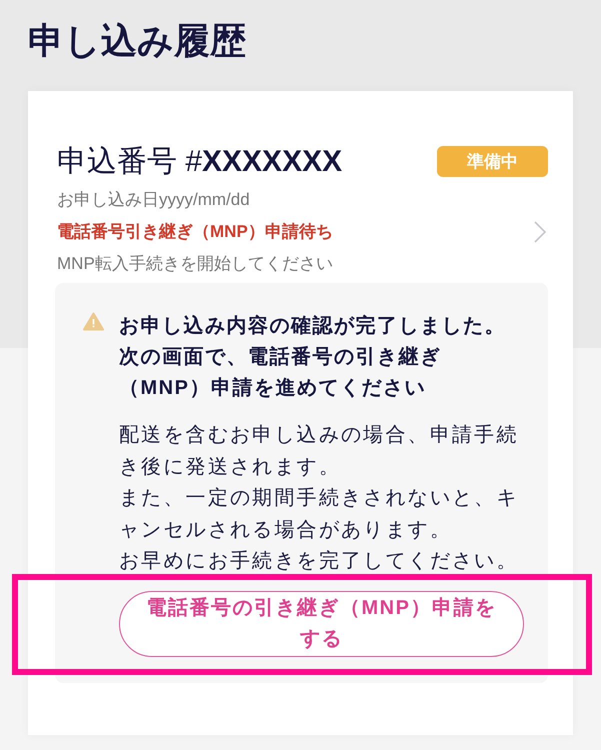 The width and height of the screenshot is (601, 750). What do you see at coordinates (199, 161) in the screenshot?
I see `application-number: 申込番号 #XXXXXXX` at bounding box center [199, 161].